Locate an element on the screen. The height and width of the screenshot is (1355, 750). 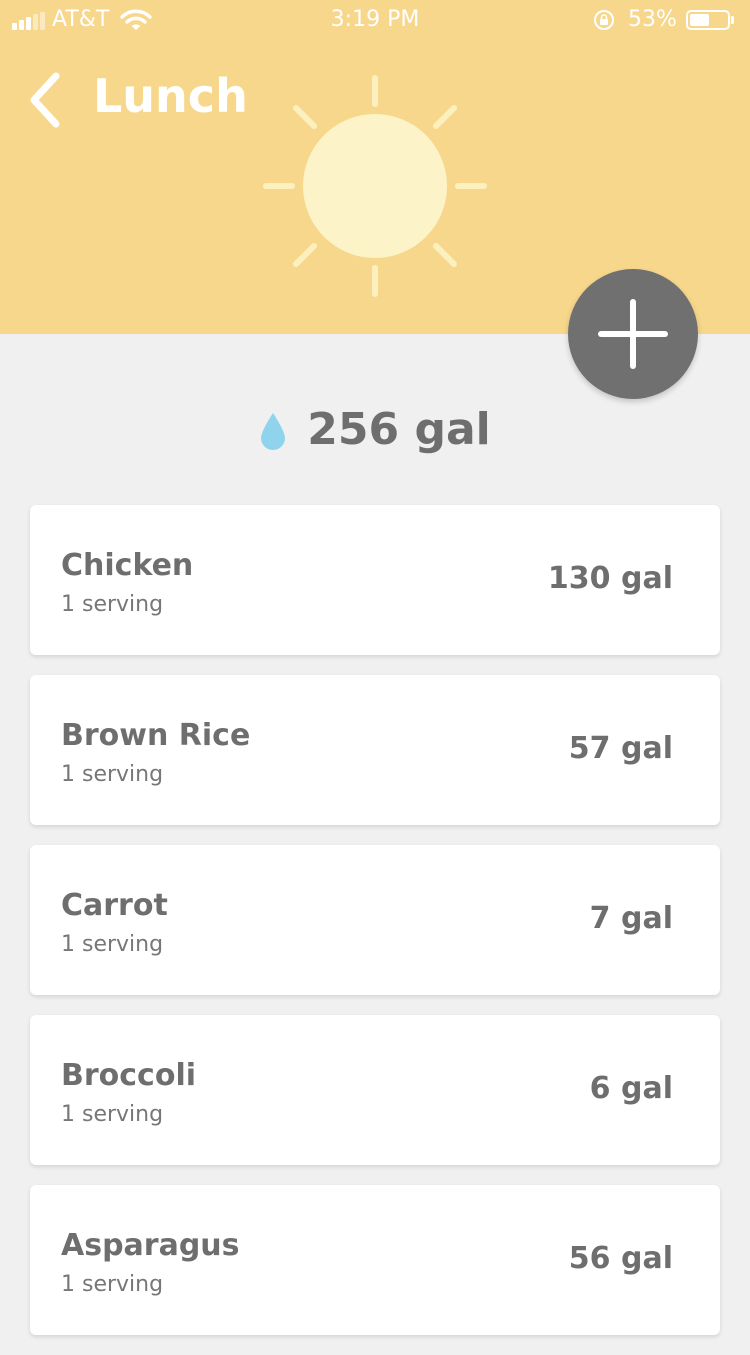
food-item-name: Brown Rice is located at coordinates (156, 735).